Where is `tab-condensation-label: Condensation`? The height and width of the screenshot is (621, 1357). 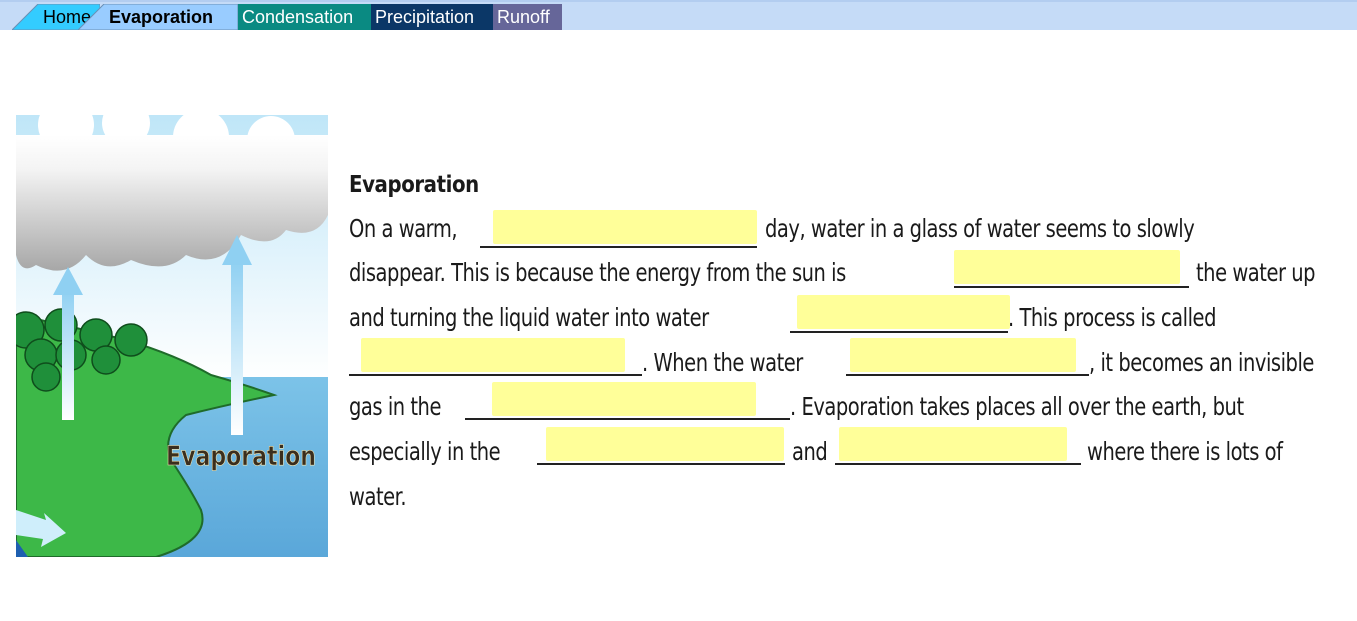 tab-condensation-label: Condensation is located at coordinates (298, 17).